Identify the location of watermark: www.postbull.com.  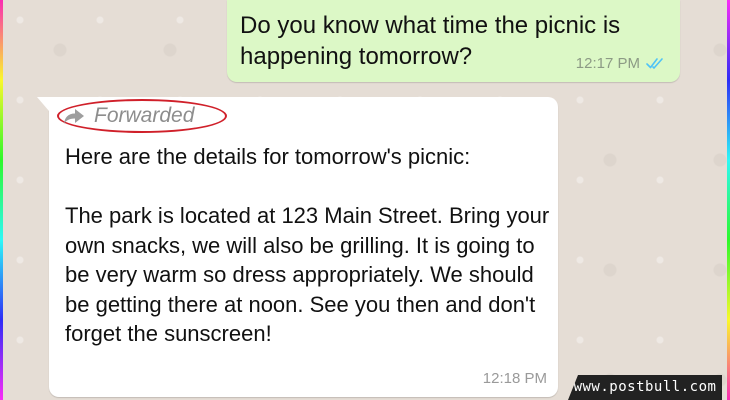
(645, 387).